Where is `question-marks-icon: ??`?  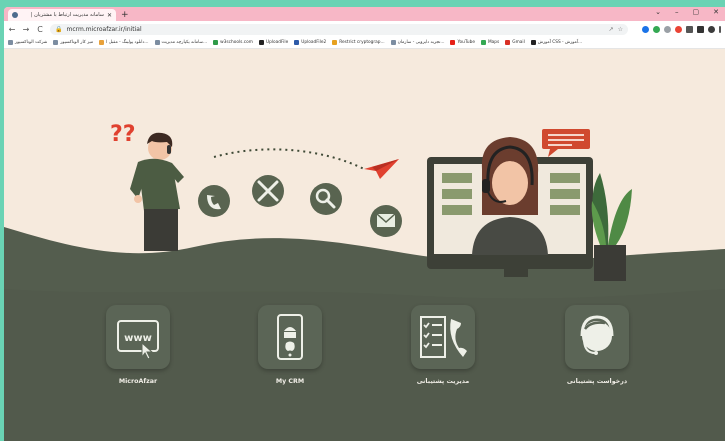 question-marks-icon: ?? is located at coordinates (123, 134).